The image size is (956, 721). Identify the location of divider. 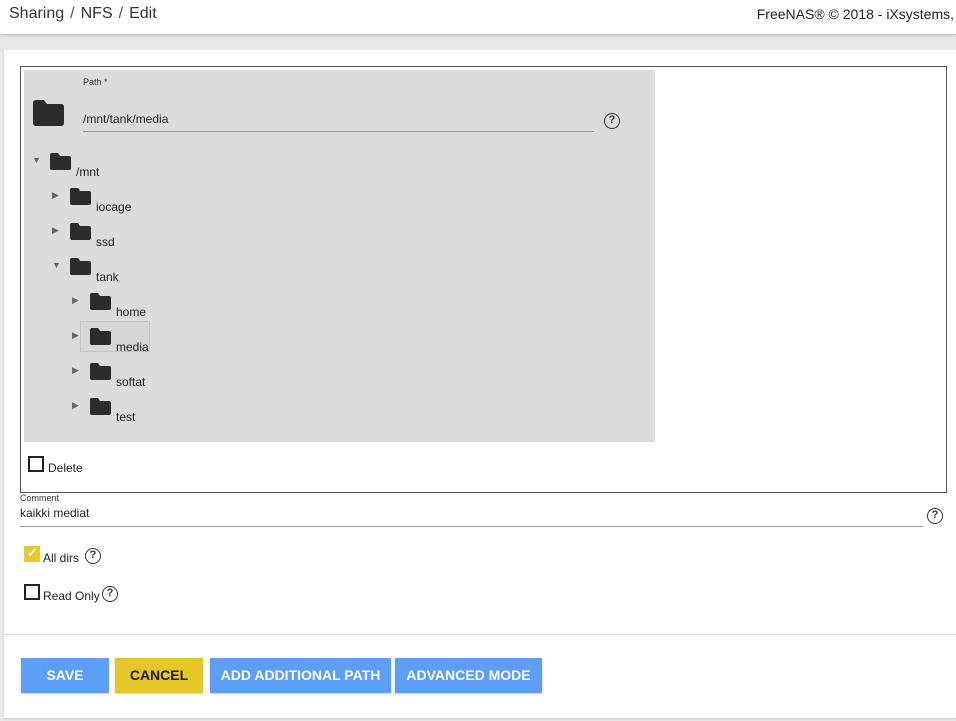
(480, 634).